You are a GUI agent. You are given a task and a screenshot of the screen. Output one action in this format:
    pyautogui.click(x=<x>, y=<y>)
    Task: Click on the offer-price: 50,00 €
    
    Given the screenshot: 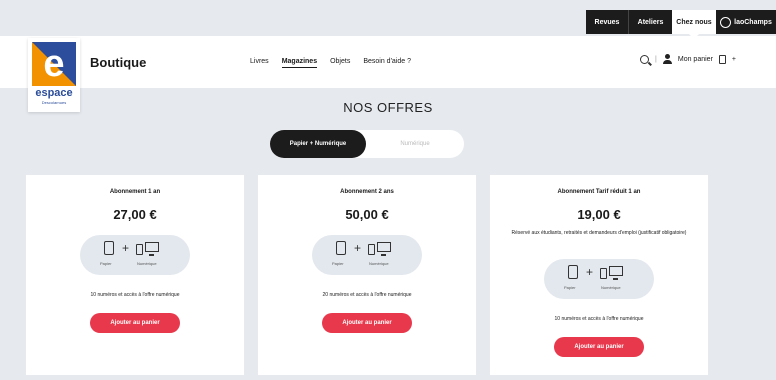 What is the action you would take?
    pyautogui.click(x=367, y=214)
    